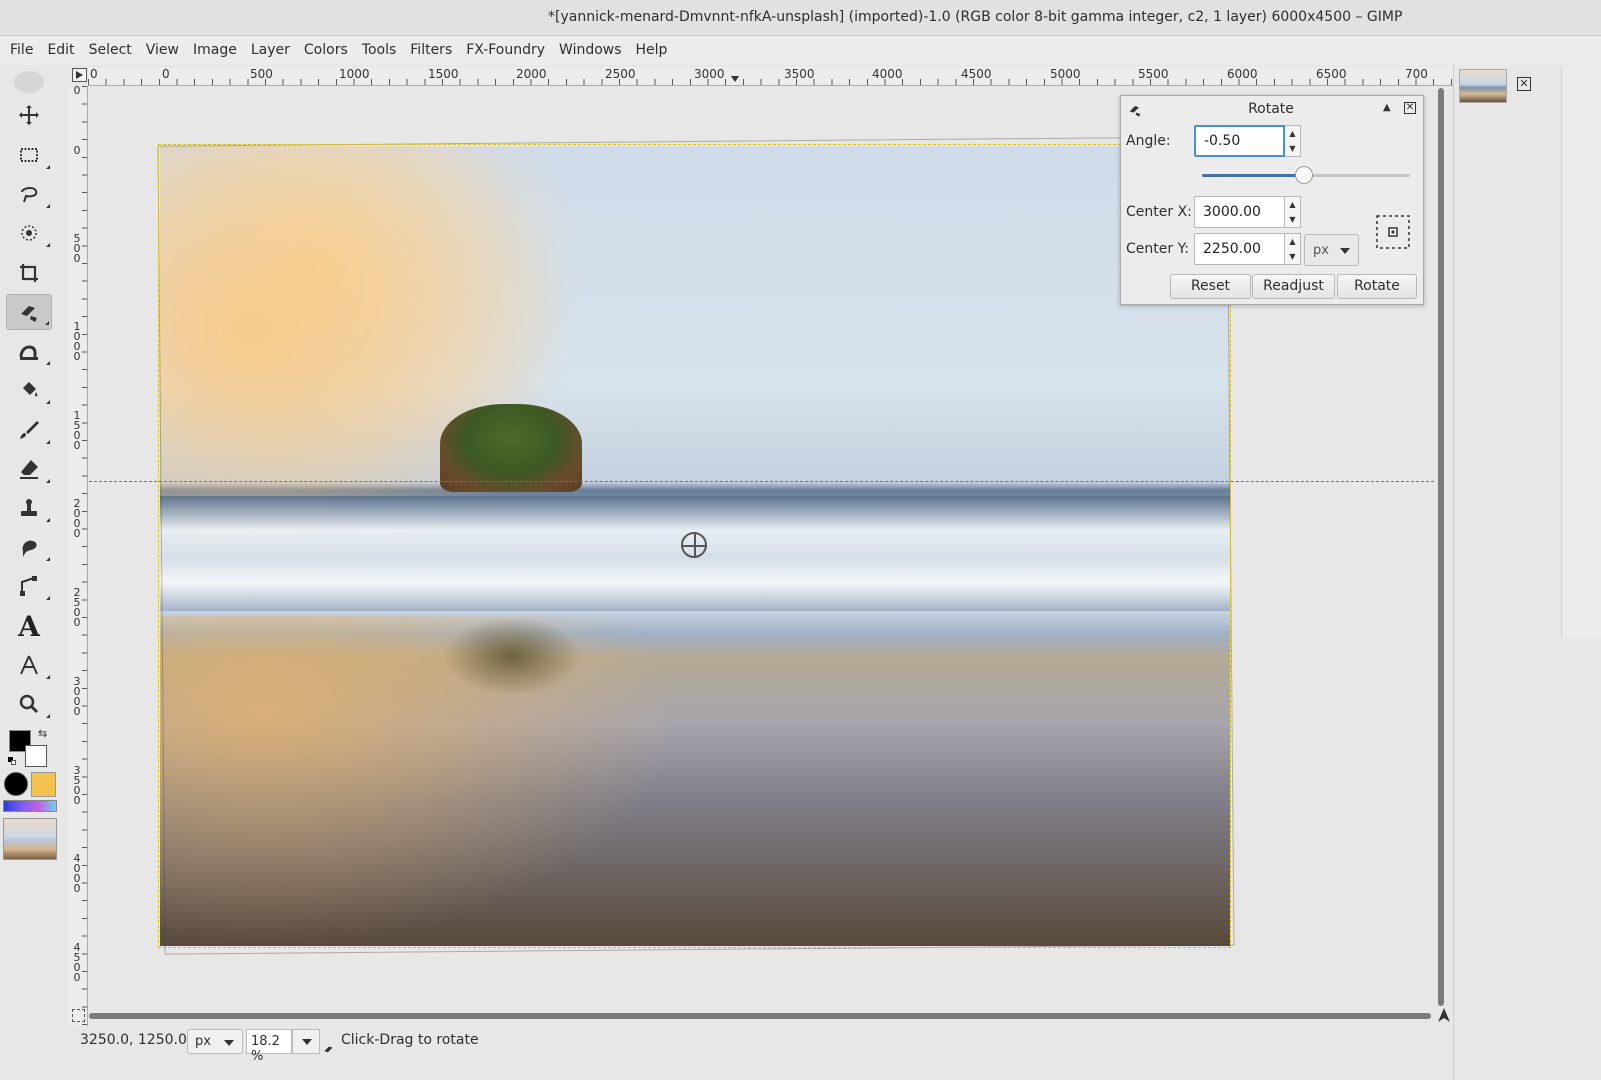 This screenshot has width=1601, height=1080. Describe the element at coordinates (77, 696) in the screenshot. I see `ruler-label: 3000` at that location.